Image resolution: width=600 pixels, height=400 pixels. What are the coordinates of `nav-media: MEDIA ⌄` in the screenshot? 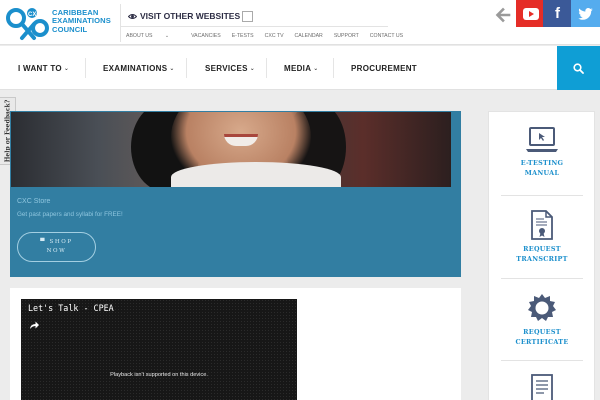 It's located at (301, 68).